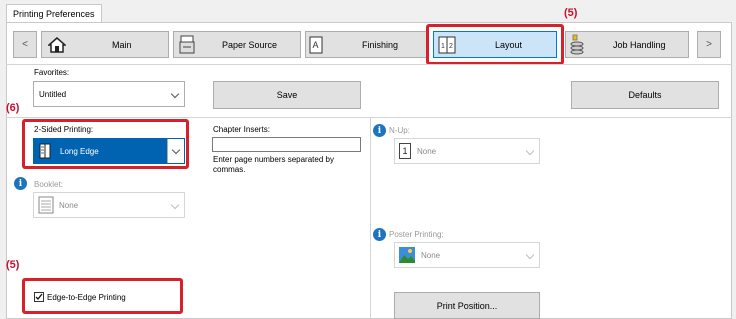 This screenshot has width=736, height=319. What do you see at coordinates (122, 44) in the screenshot?
I see `tab-main-label: Main` at bounding box center [122, 44].